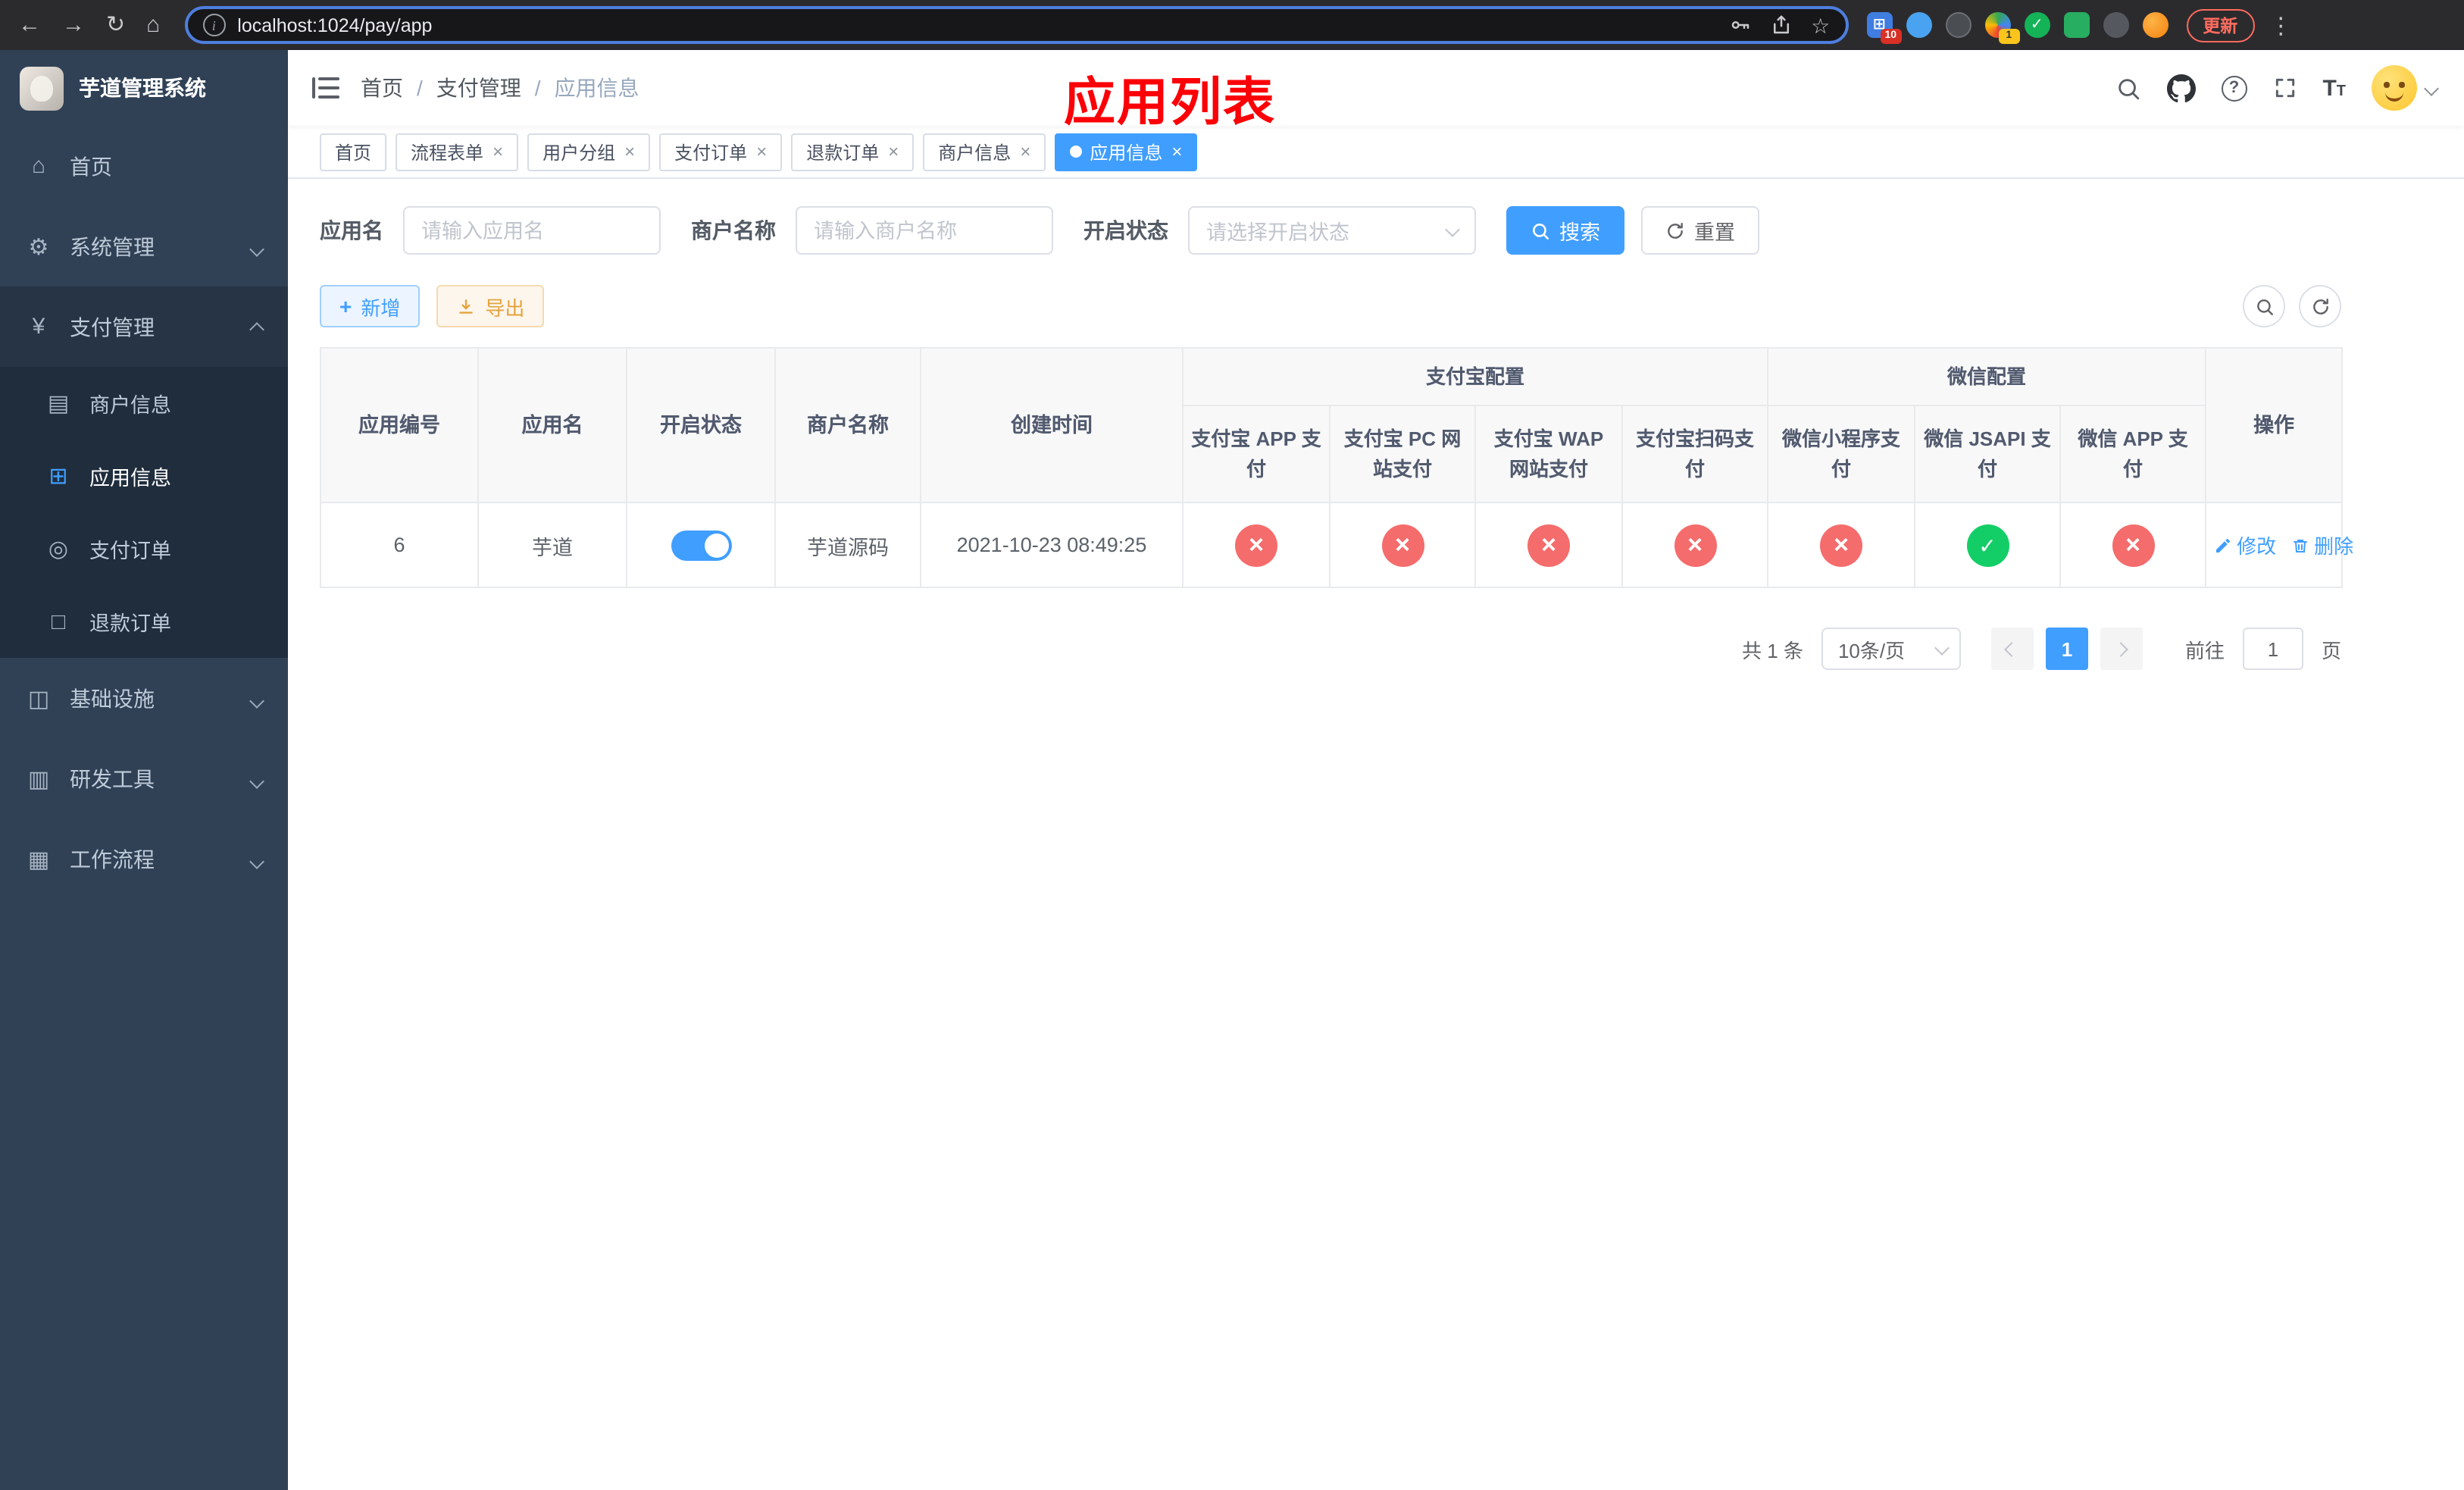  I want to click on tab-pay-order: 支付订单 ×, so click(721, 152).